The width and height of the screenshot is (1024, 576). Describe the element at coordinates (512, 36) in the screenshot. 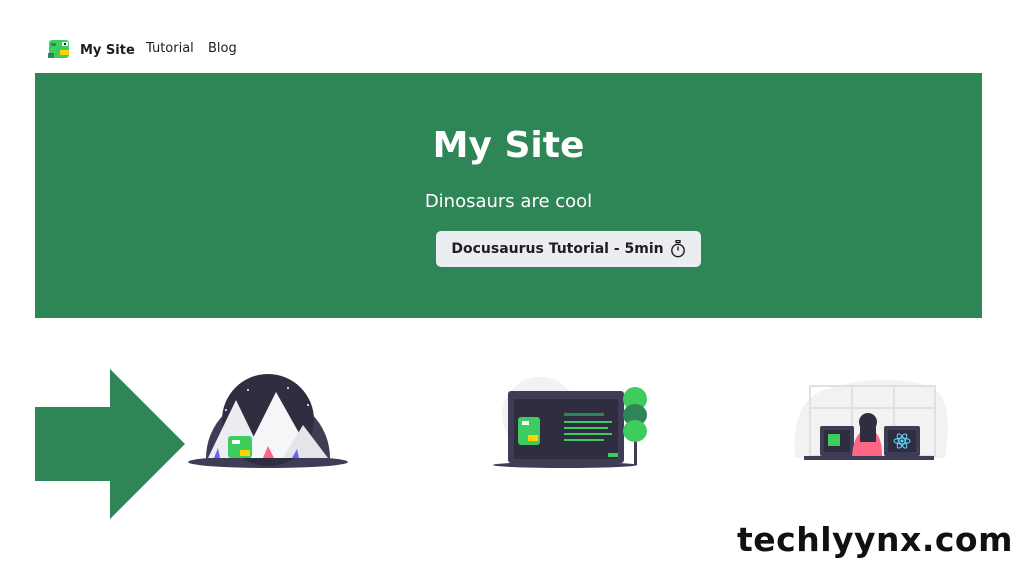

I see `navbar: My Site Tutorial Blog` at that location.